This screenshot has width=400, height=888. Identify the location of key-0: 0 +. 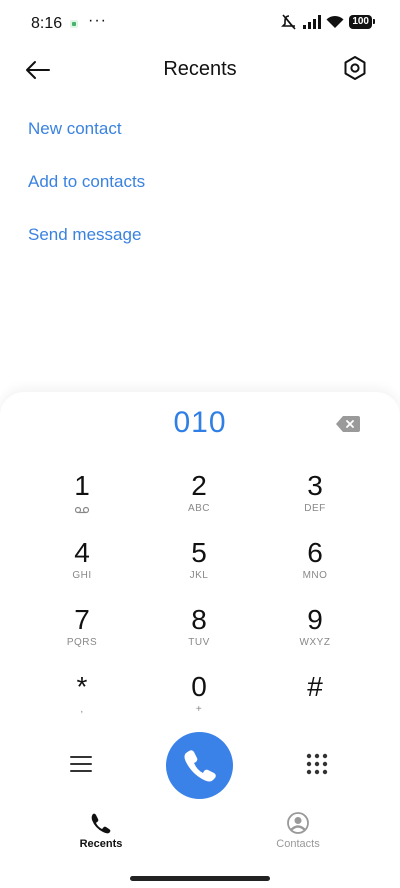
(199, 699).